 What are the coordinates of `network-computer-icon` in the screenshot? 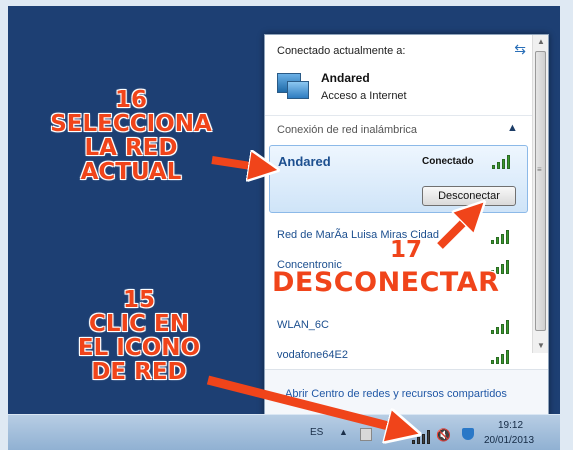 It's located at (293, 87).